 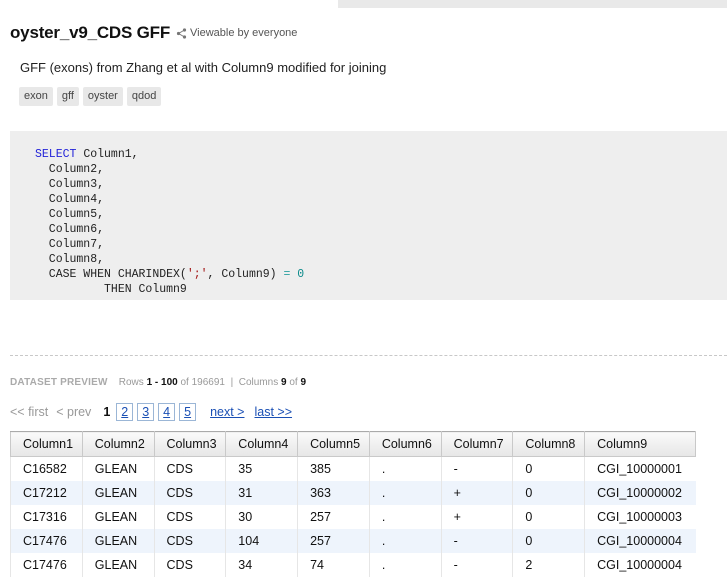 I want to click on tag: oyster, so click(x=102, y=96).